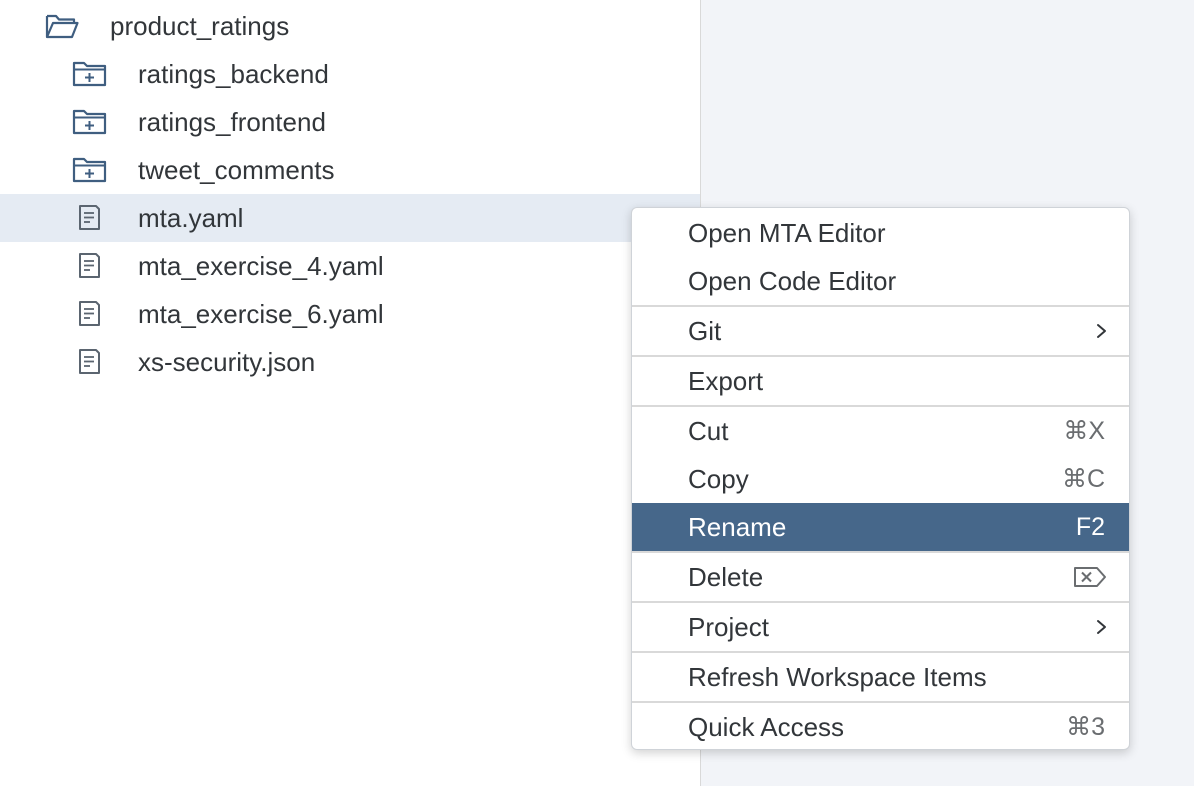 Image resolution: width=1194 pixels, height=786 pixels. I want to click on menu-item-label: Open MTA Editor, so click(787, 233).